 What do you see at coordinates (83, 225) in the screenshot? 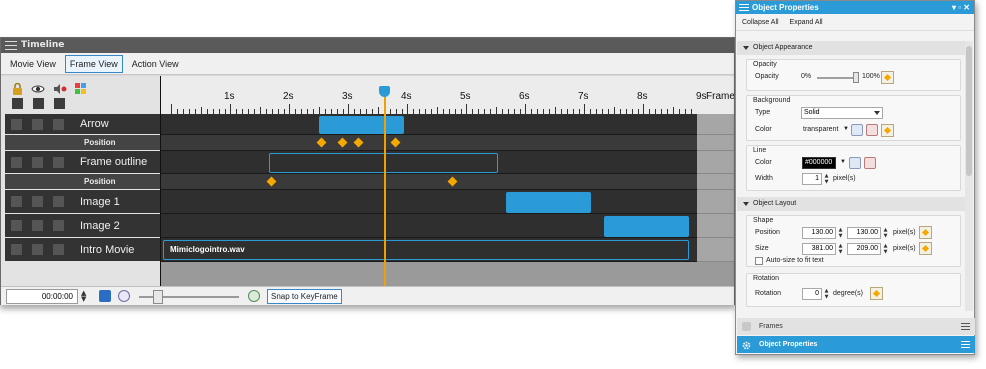
I see `layer-row-image-2: Image 2` at bounding box center [83, 225].